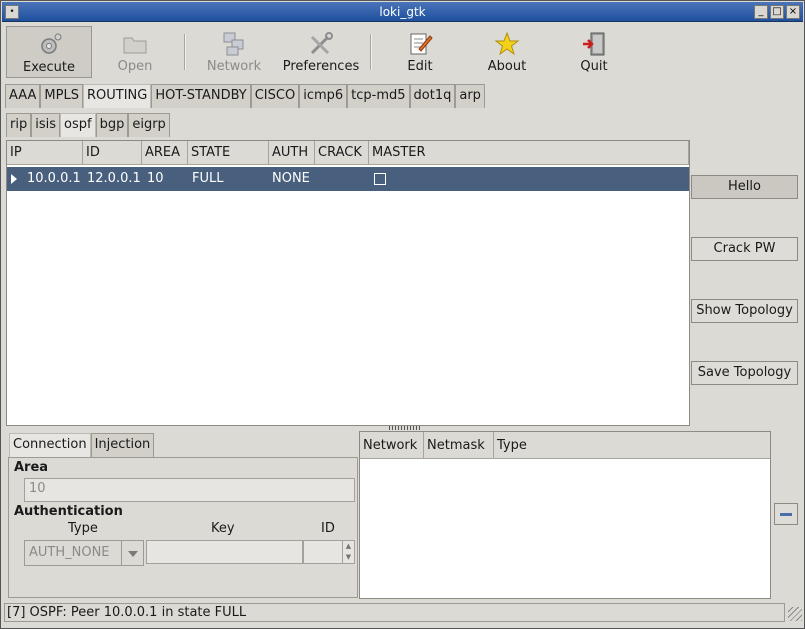  What do you see at coordinates (323, 96) in the screenshot?
I see `tab-icmp6: icmp6` at bounding box center [323, 96].